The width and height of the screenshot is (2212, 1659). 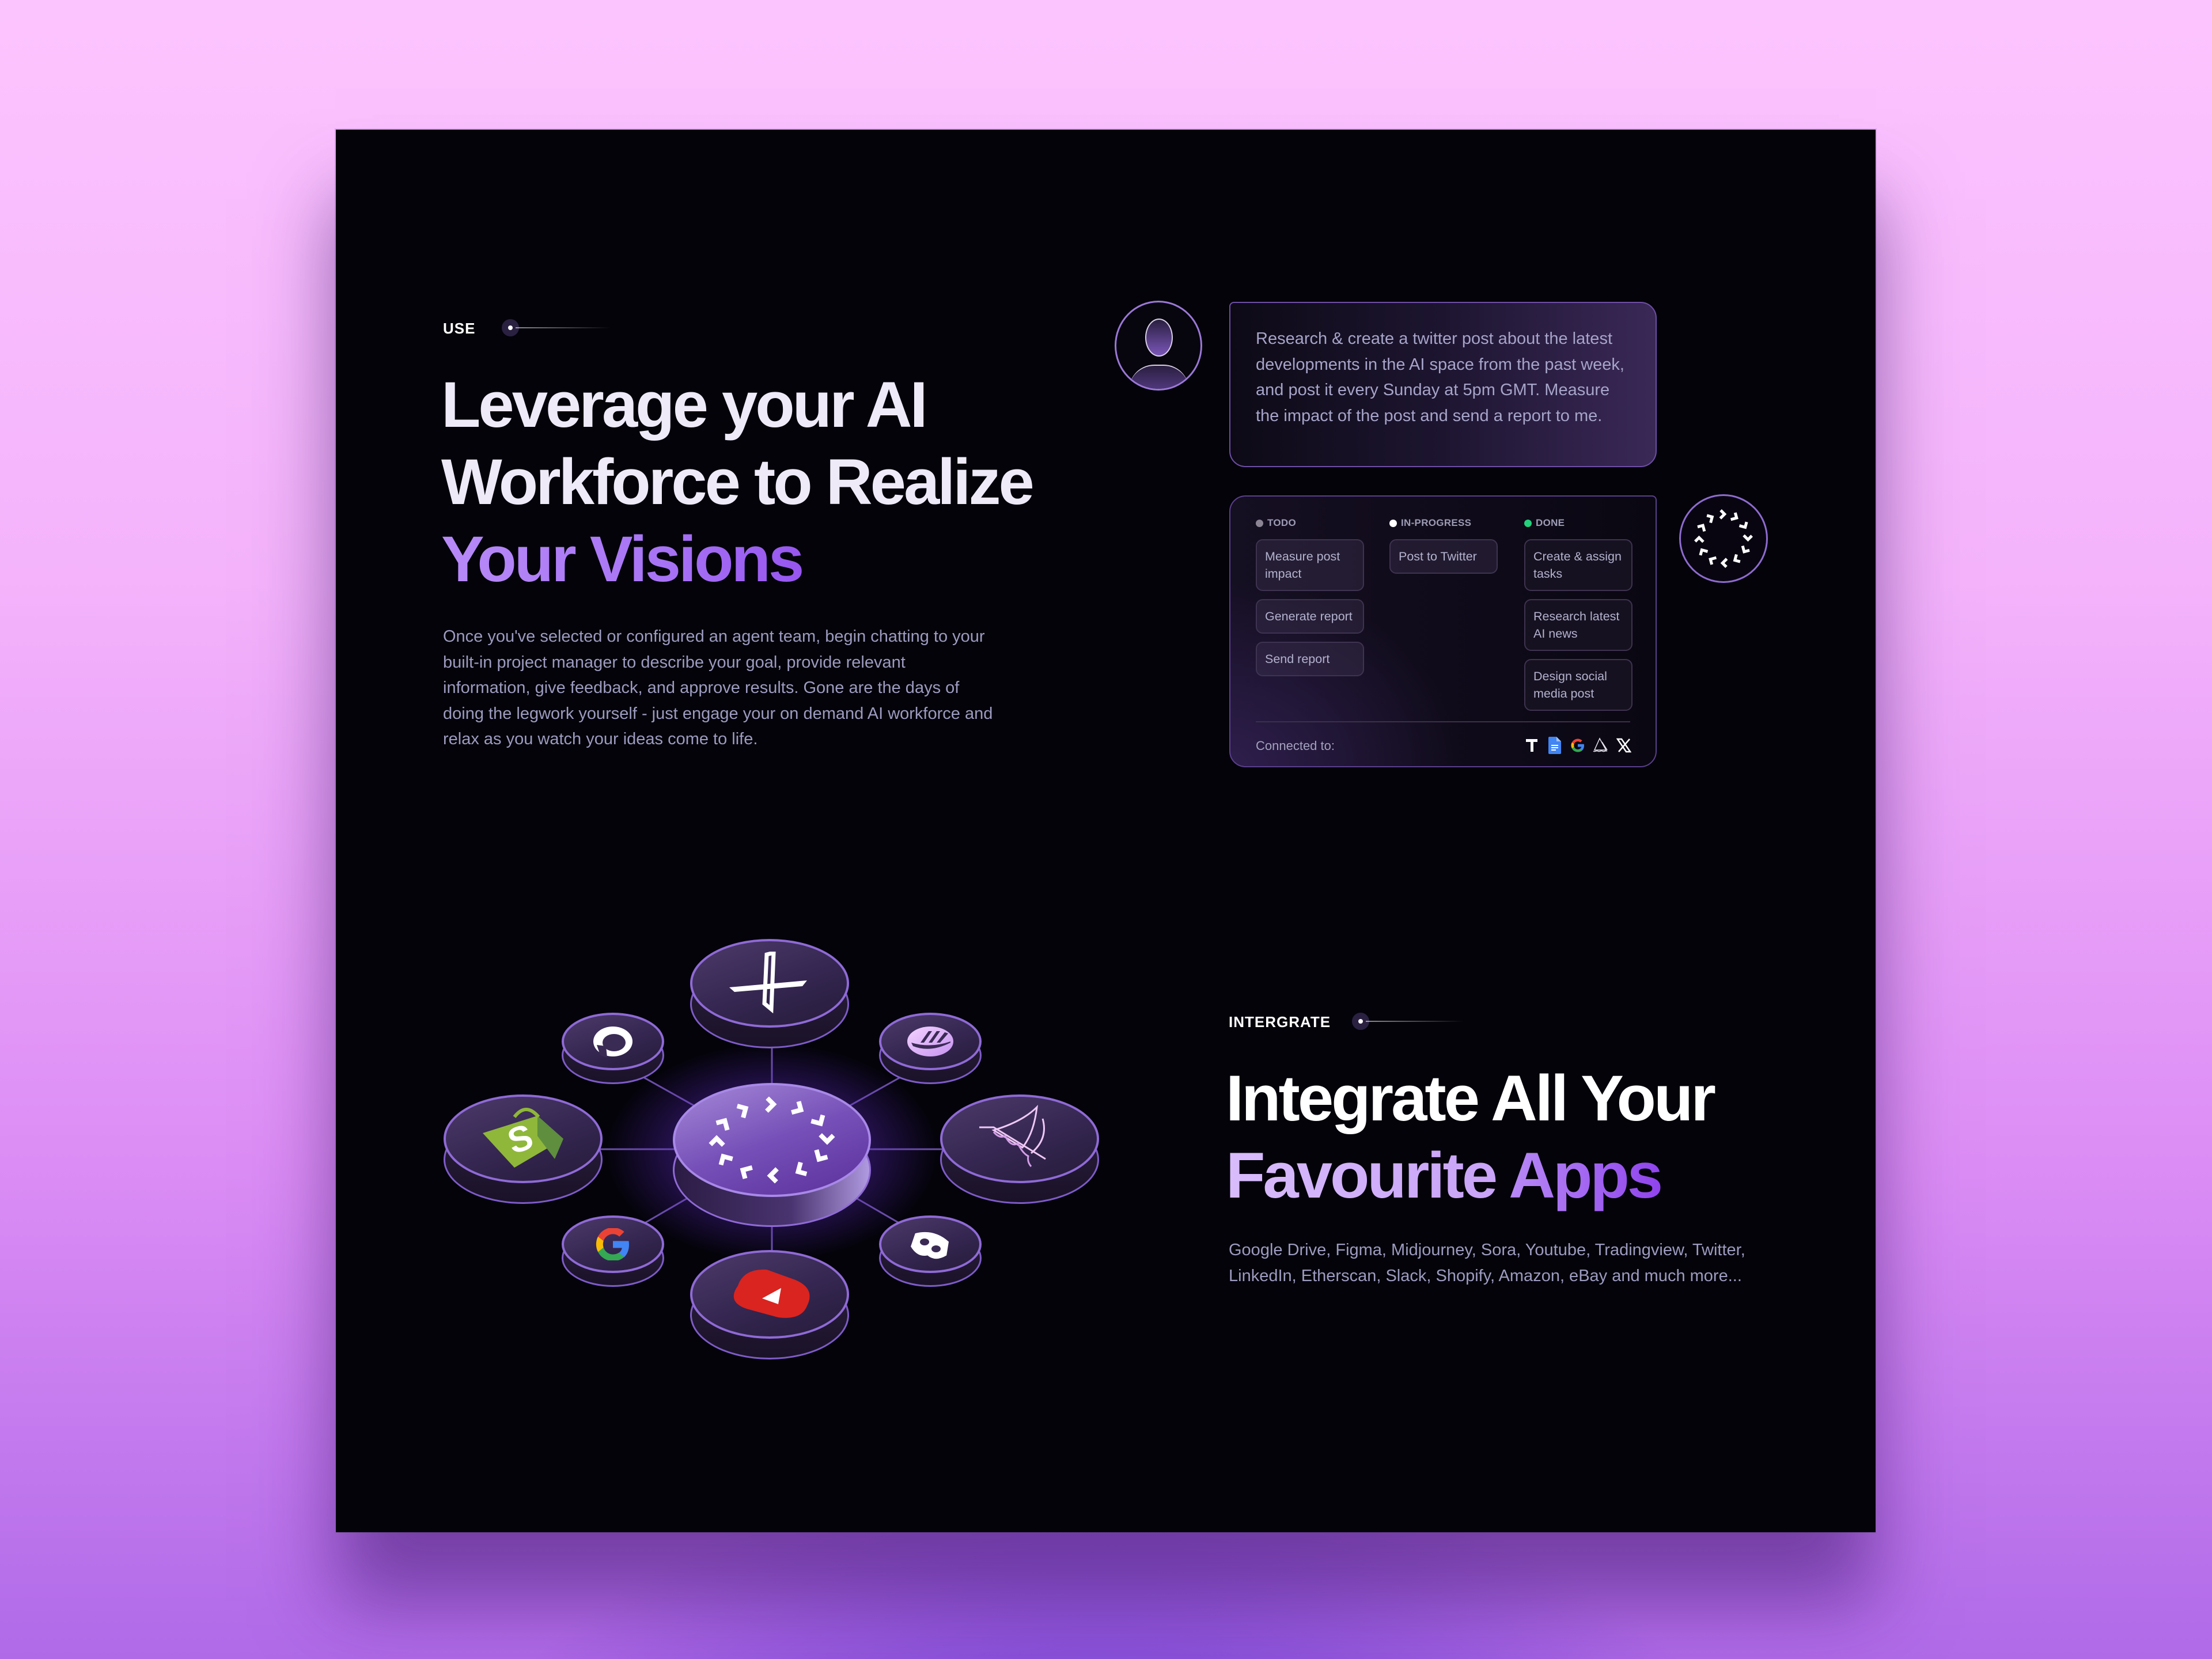 I want to click on user-avatar-icon, so click(x=1158, y=346).